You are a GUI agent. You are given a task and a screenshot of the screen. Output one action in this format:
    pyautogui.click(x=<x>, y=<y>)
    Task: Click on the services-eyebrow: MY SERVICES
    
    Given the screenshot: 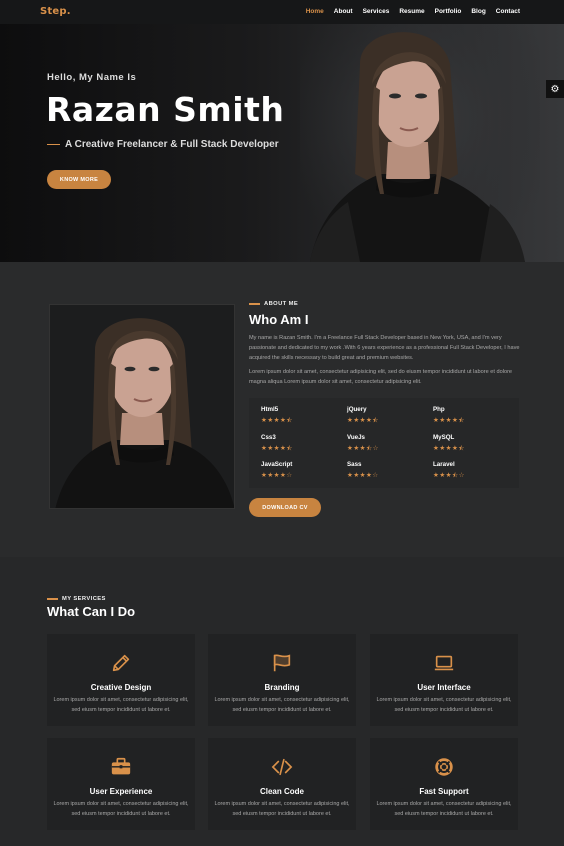 What is the action you would take?
    pyautogui.click(x=76, y=599)
    